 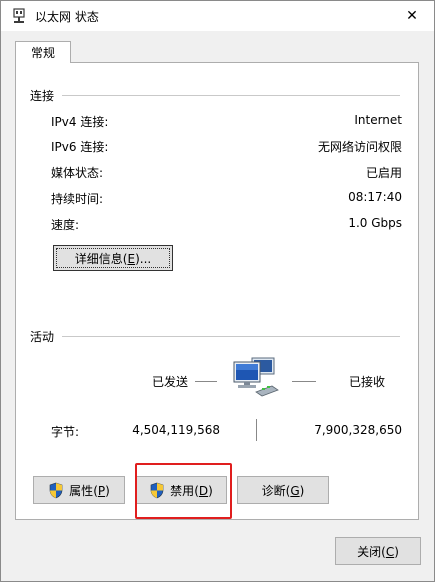 I want to click on ipv4-value: Internet, so click(x=378, y=120).